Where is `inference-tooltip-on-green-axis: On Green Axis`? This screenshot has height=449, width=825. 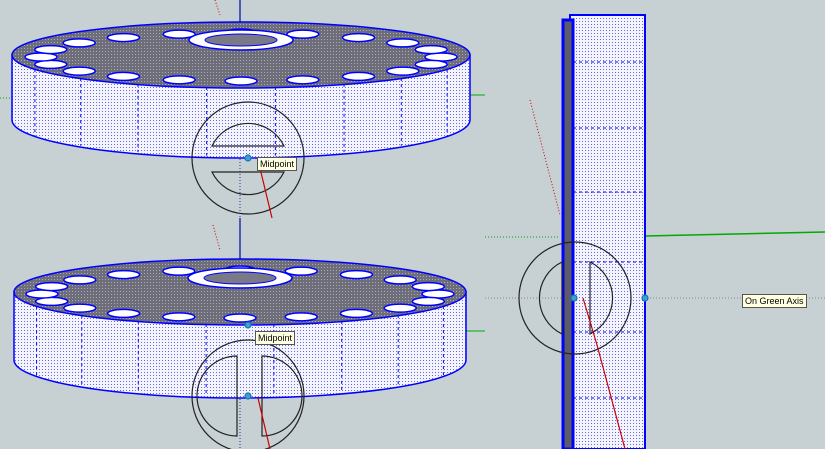
inference-tooltip-on-green-axis: On Green Axis is located at coordinates (774, 301).